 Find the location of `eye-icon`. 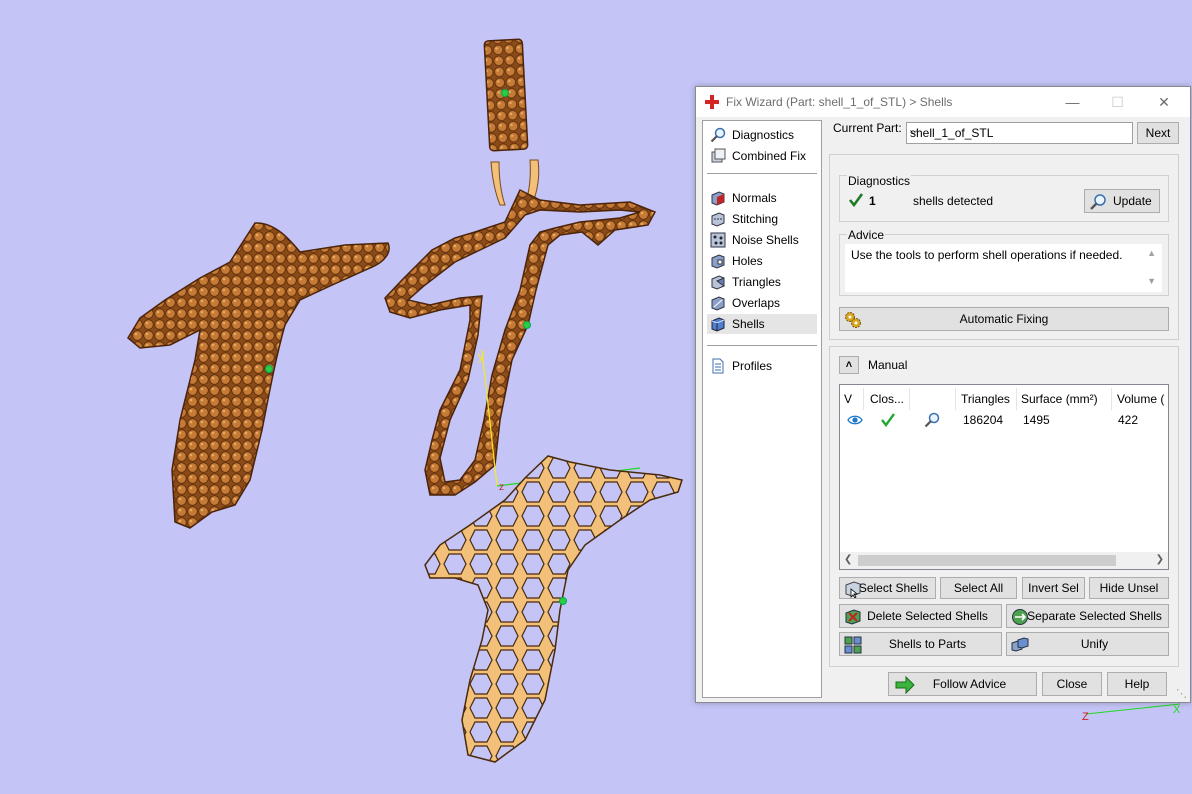

eye-icon is located at coordinates (855, 420).